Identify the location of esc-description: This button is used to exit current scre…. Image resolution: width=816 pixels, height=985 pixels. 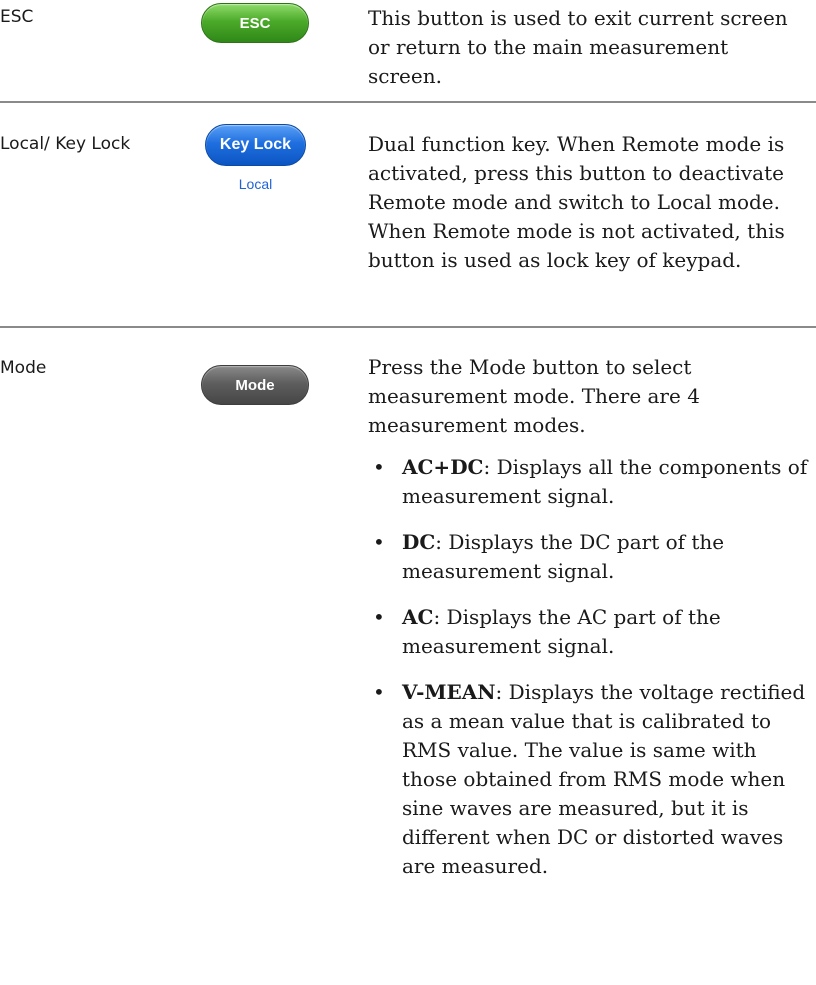
(578, 47).